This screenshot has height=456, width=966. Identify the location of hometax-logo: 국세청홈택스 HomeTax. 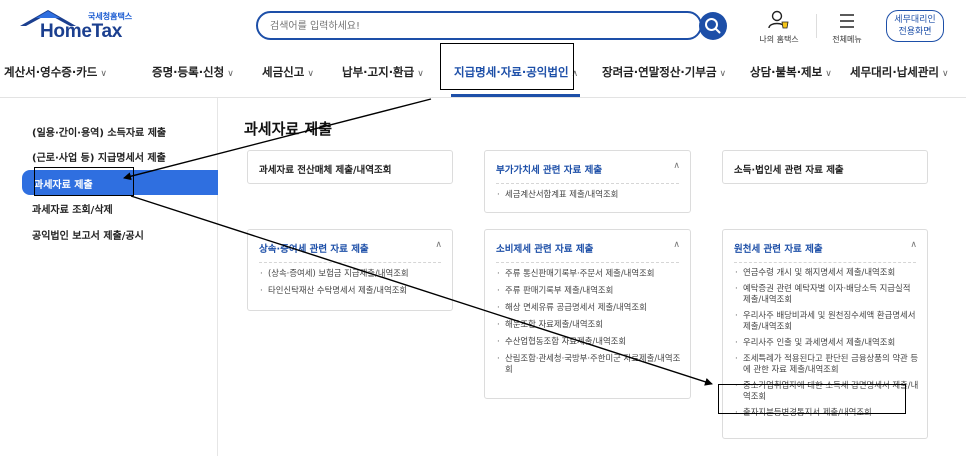
(78, 27).